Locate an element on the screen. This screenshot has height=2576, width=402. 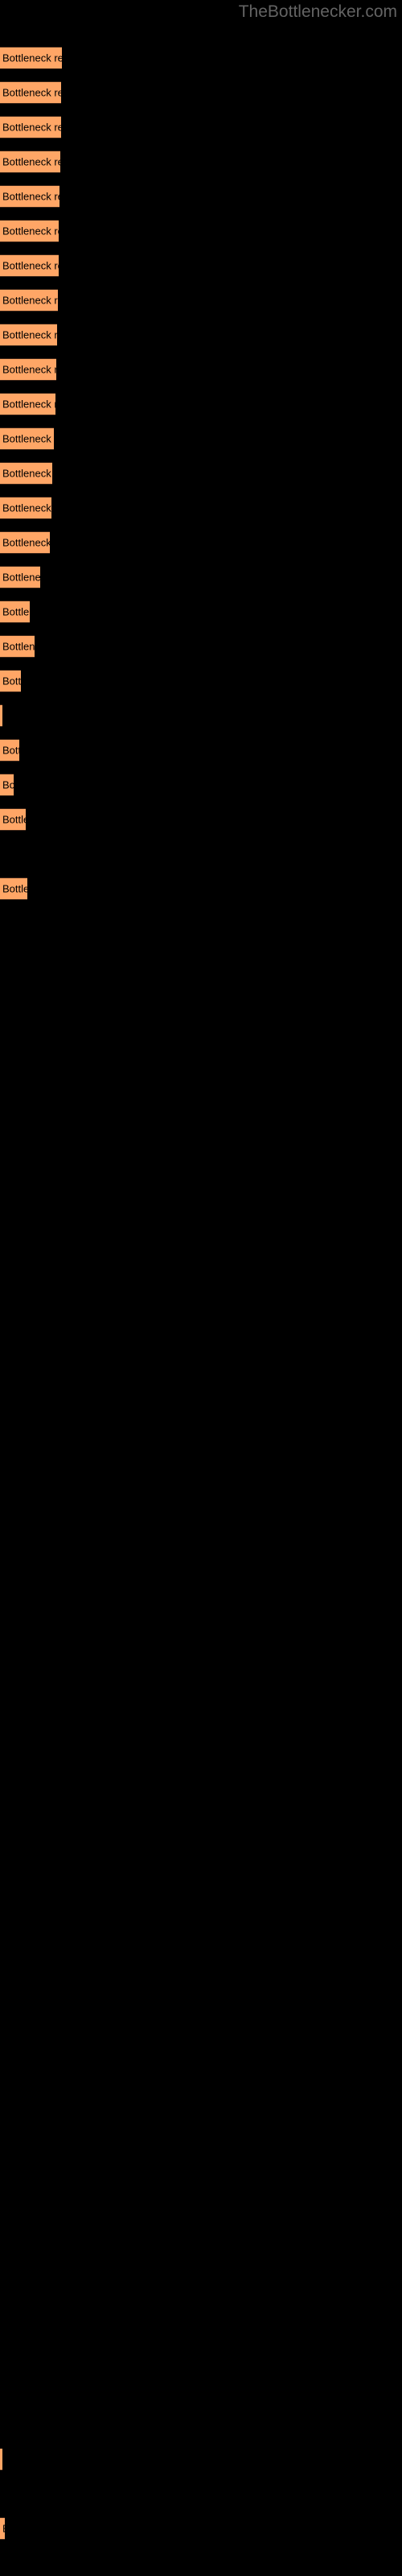
bar-11: Bottleneck result is located at coordinates (27, 404).